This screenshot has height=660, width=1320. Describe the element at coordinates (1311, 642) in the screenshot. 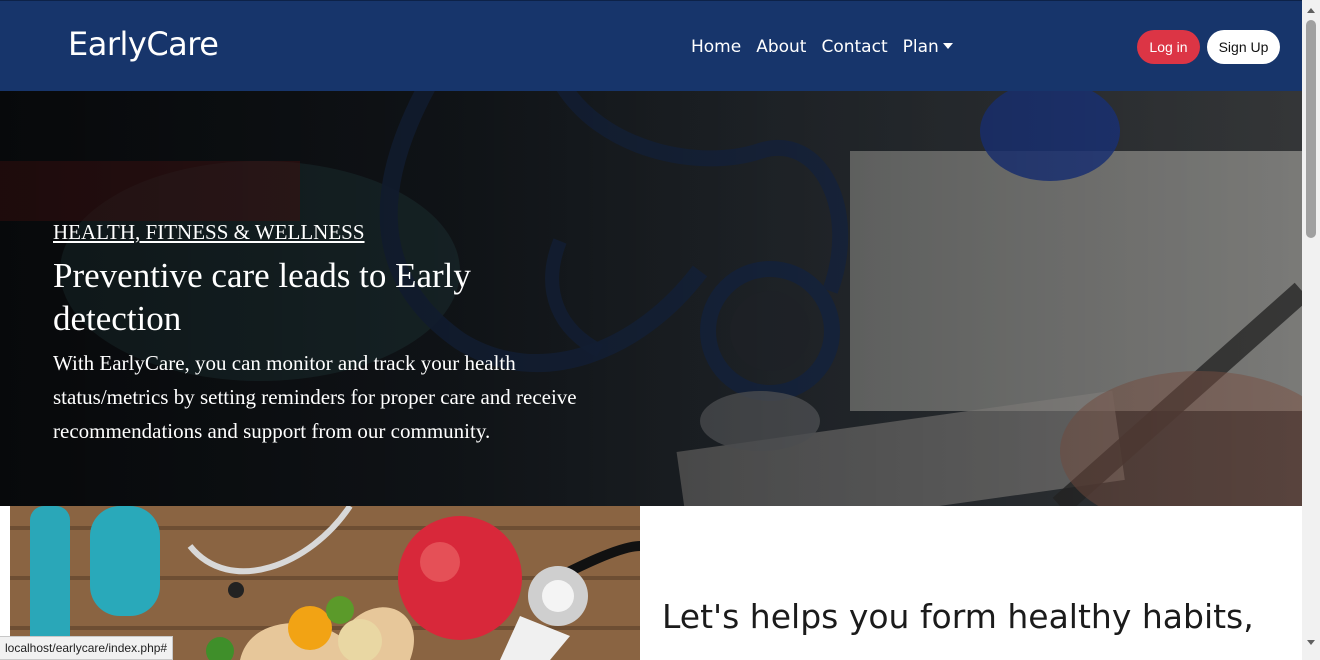

I see `scroll-down-arrow-icon` at that location.